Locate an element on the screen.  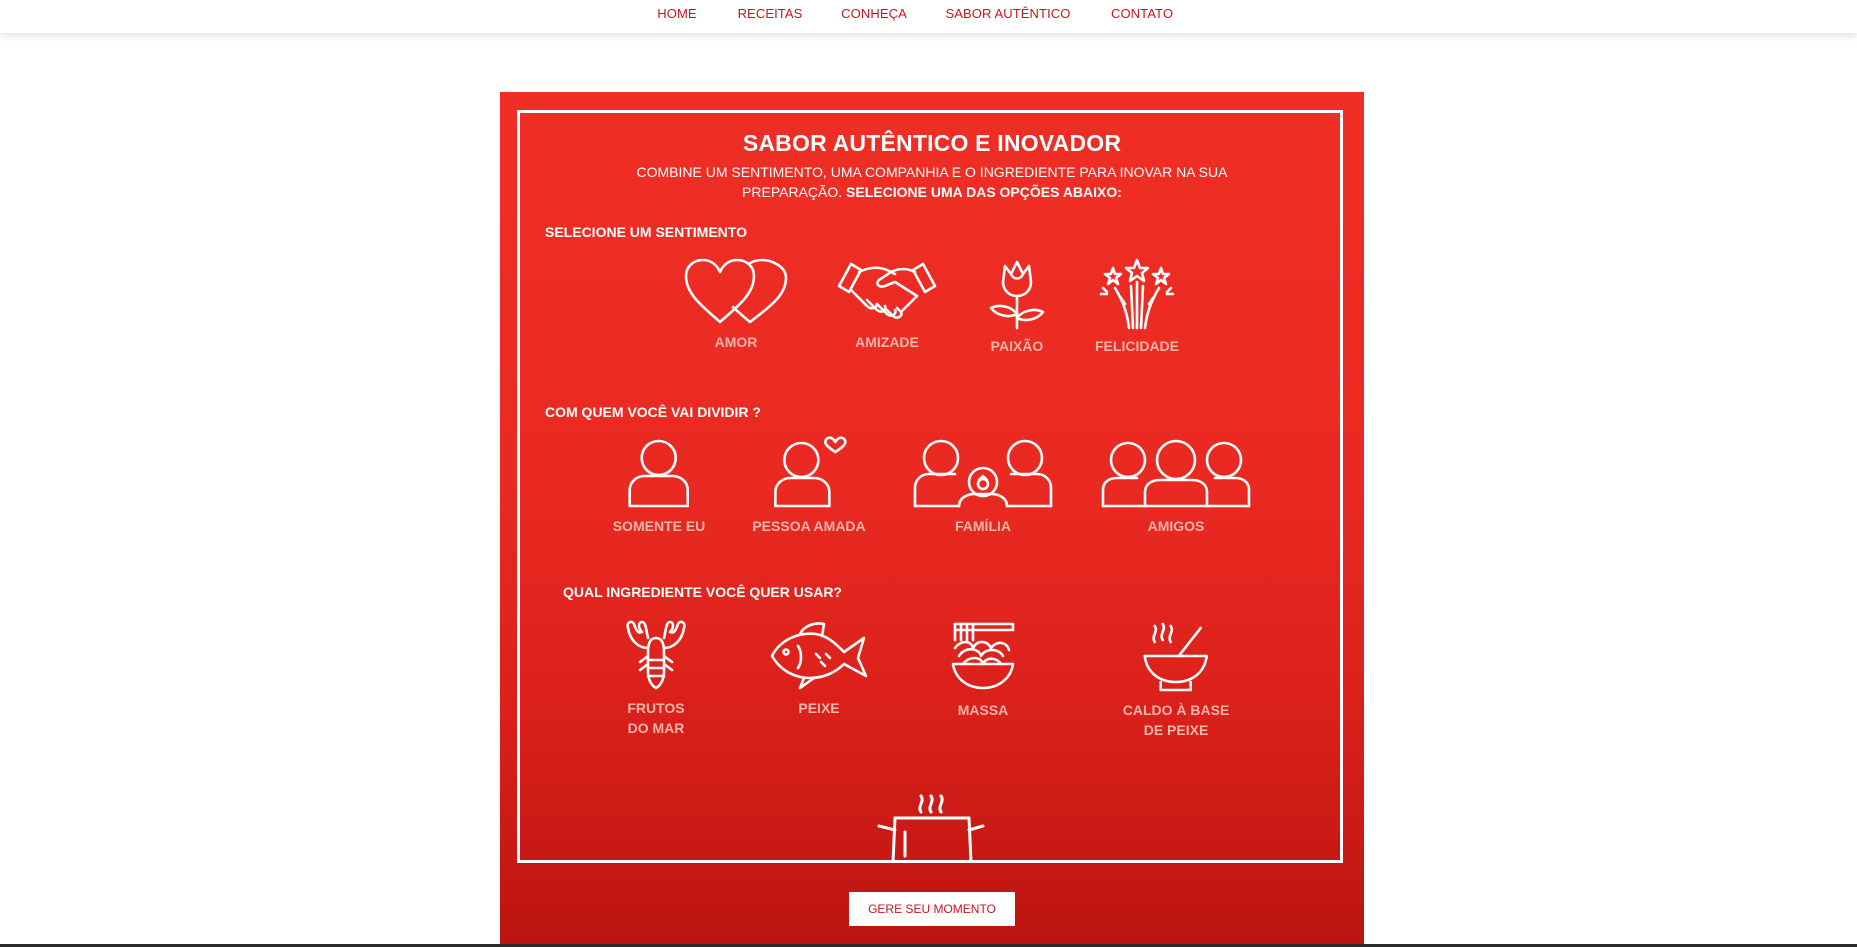
option-familia: FAMÍLIA is located at coordinates (983, 487).